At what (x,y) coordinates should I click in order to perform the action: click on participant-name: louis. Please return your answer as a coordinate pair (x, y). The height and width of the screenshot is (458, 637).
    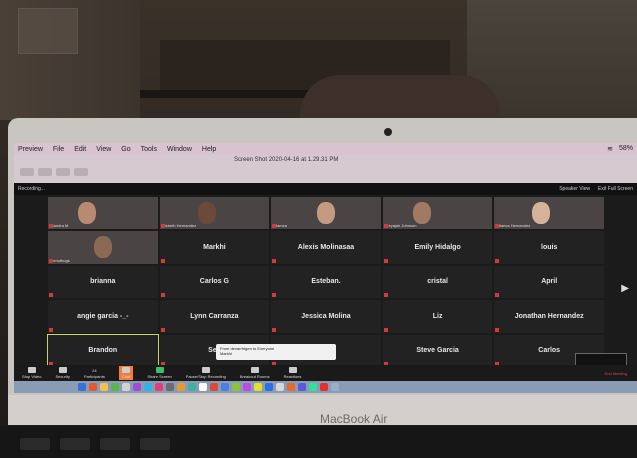
    Looking at the image, I should click on (549, 248).